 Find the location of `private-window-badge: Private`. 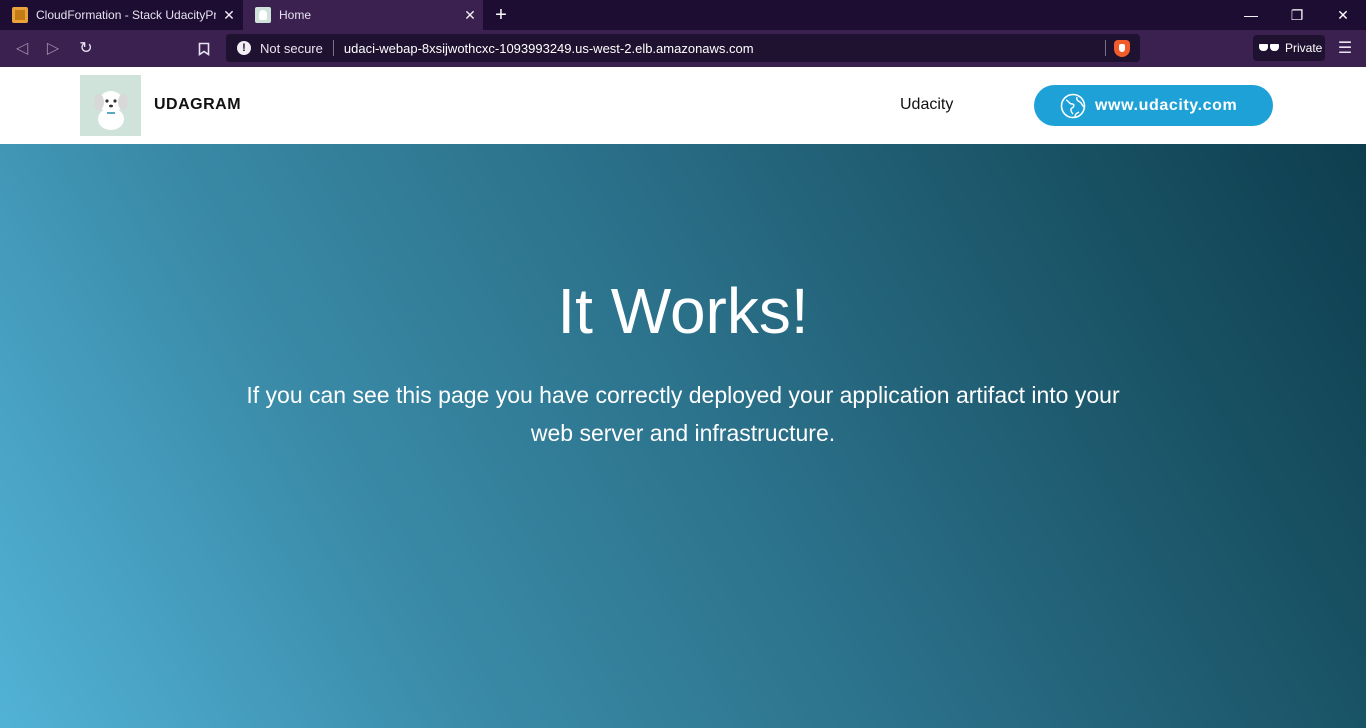

private-window-badge: Private is located at coordinates (1289, 48).